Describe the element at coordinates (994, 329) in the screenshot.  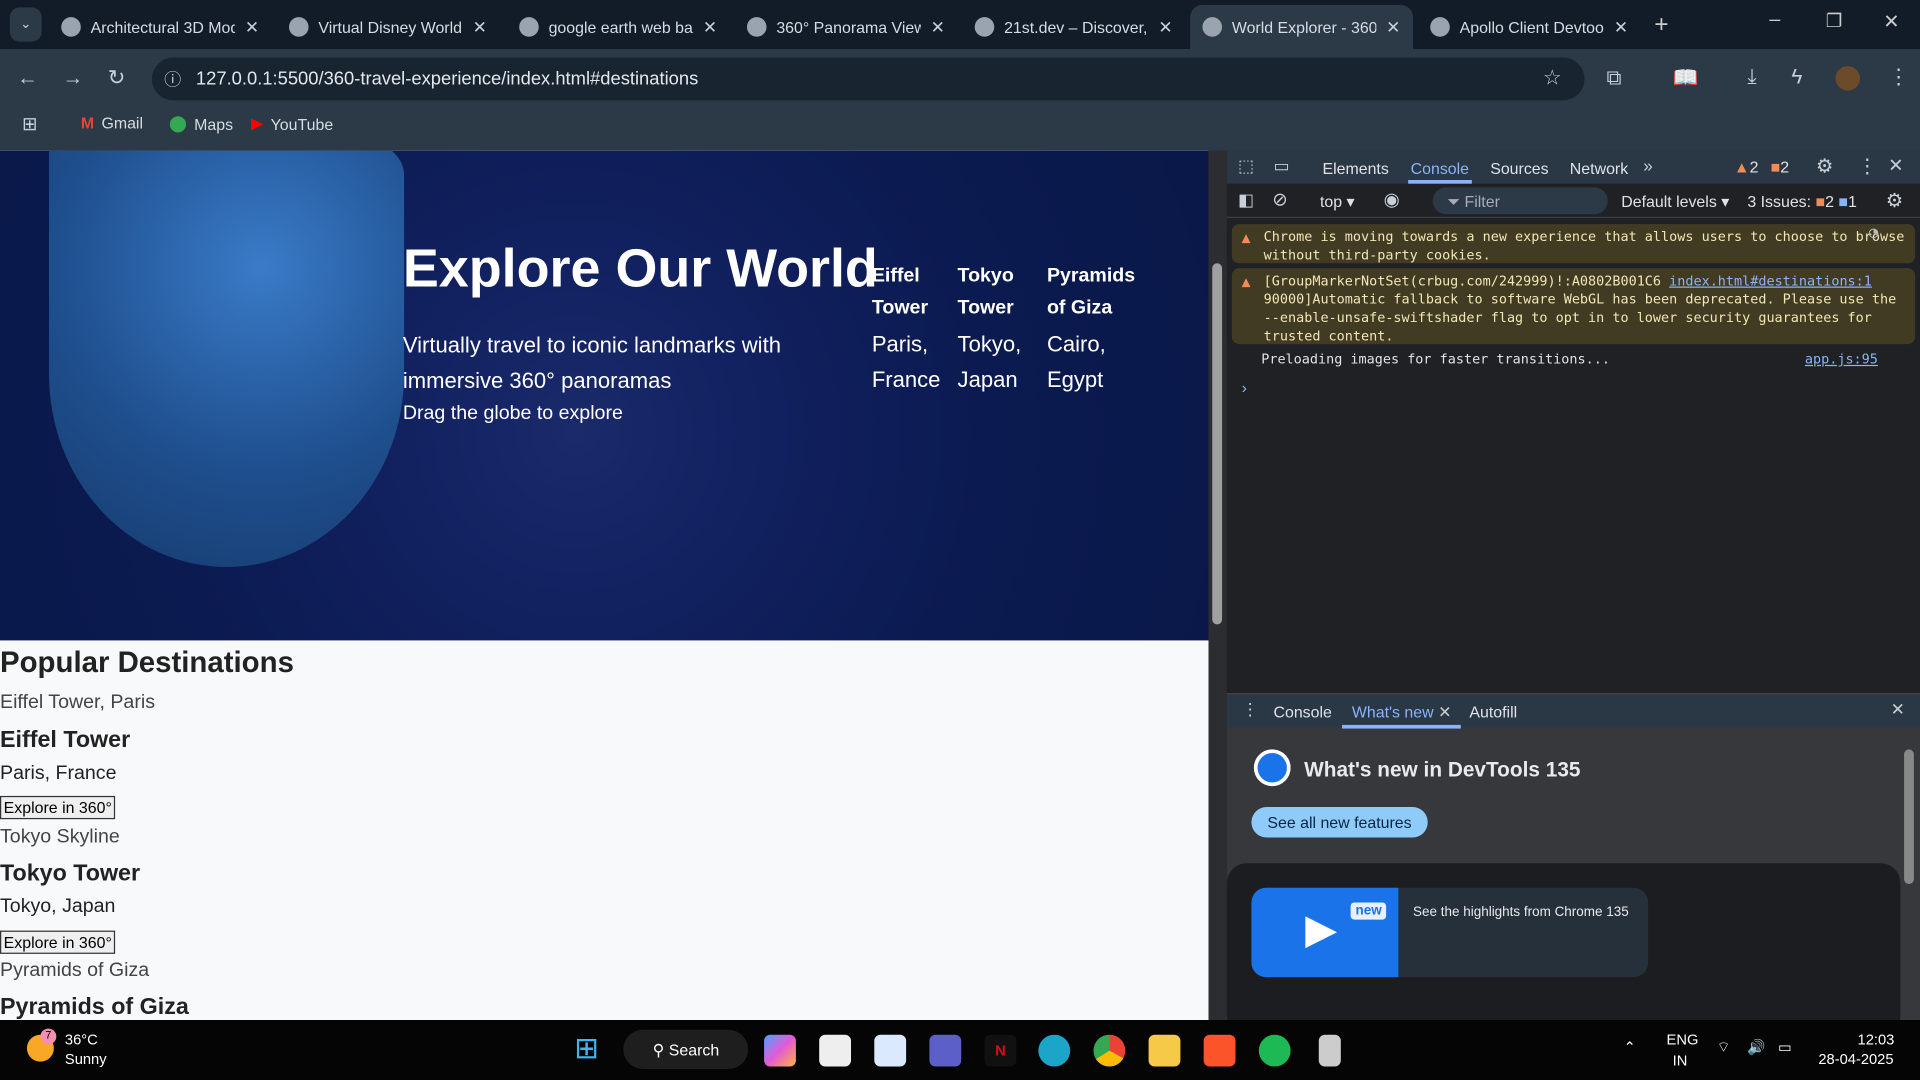
I see `landmark-tokyo: Tokyo Tower Tokyo, Japan` at that location.